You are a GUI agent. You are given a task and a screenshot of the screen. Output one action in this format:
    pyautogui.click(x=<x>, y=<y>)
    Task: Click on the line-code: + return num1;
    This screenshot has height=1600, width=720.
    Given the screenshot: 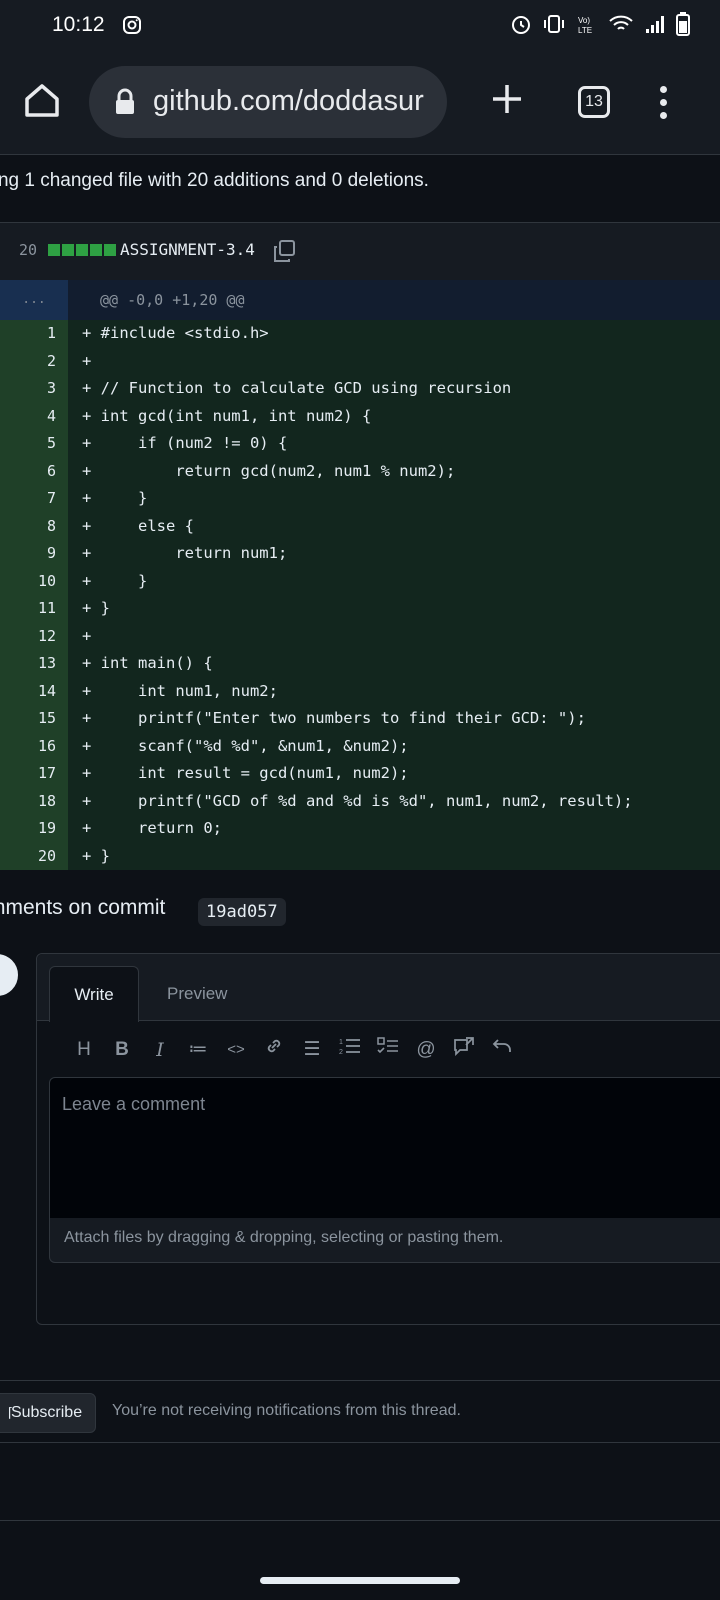 What is the action you would take?
    pyautogui.click(x=185, y=553)
    